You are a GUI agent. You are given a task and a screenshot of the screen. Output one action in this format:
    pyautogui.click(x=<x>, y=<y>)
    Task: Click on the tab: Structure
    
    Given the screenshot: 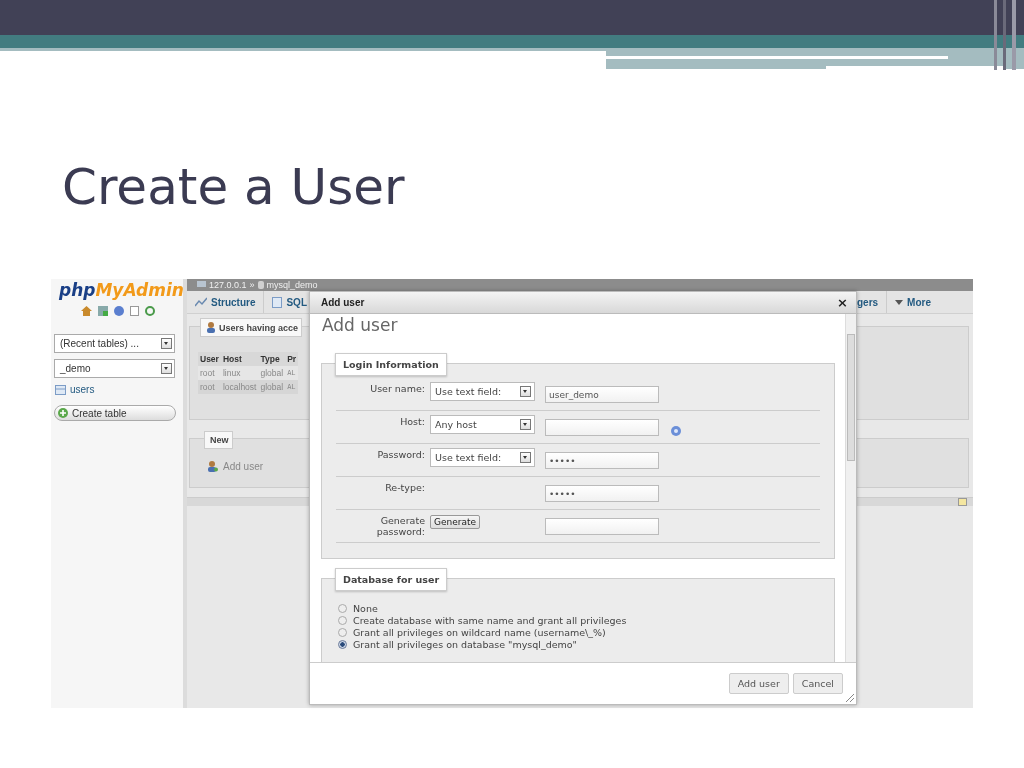 What is the action you would take?
    pyautogui.click(x=226, y=302)
    